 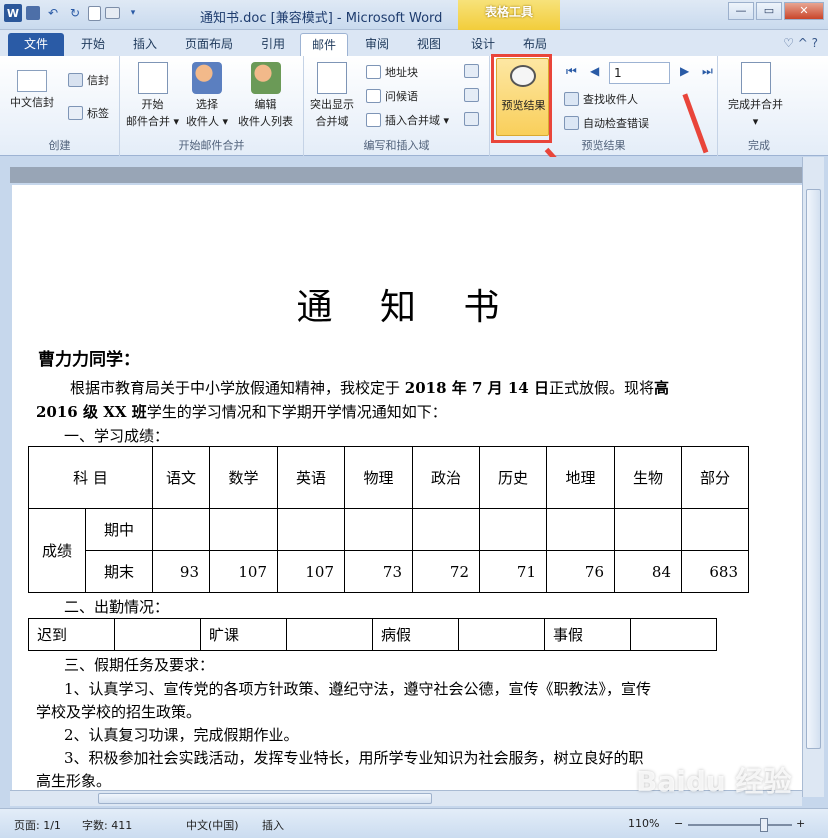 What do you see at coordinates (813, 469) in the screenshot?
I see `vertical-scroll-thumb` at bounding box center [813, 469].